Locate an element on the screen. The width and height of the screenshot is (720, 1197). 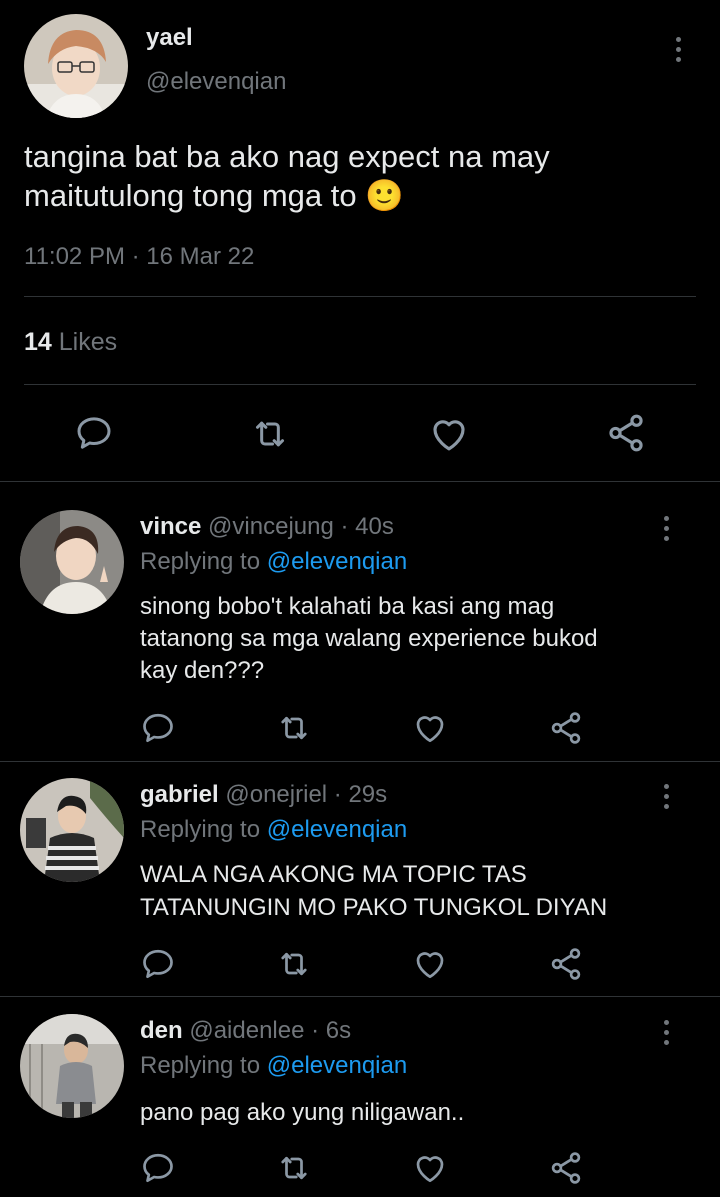
display-name: den is located at coordinates (161, 1030).